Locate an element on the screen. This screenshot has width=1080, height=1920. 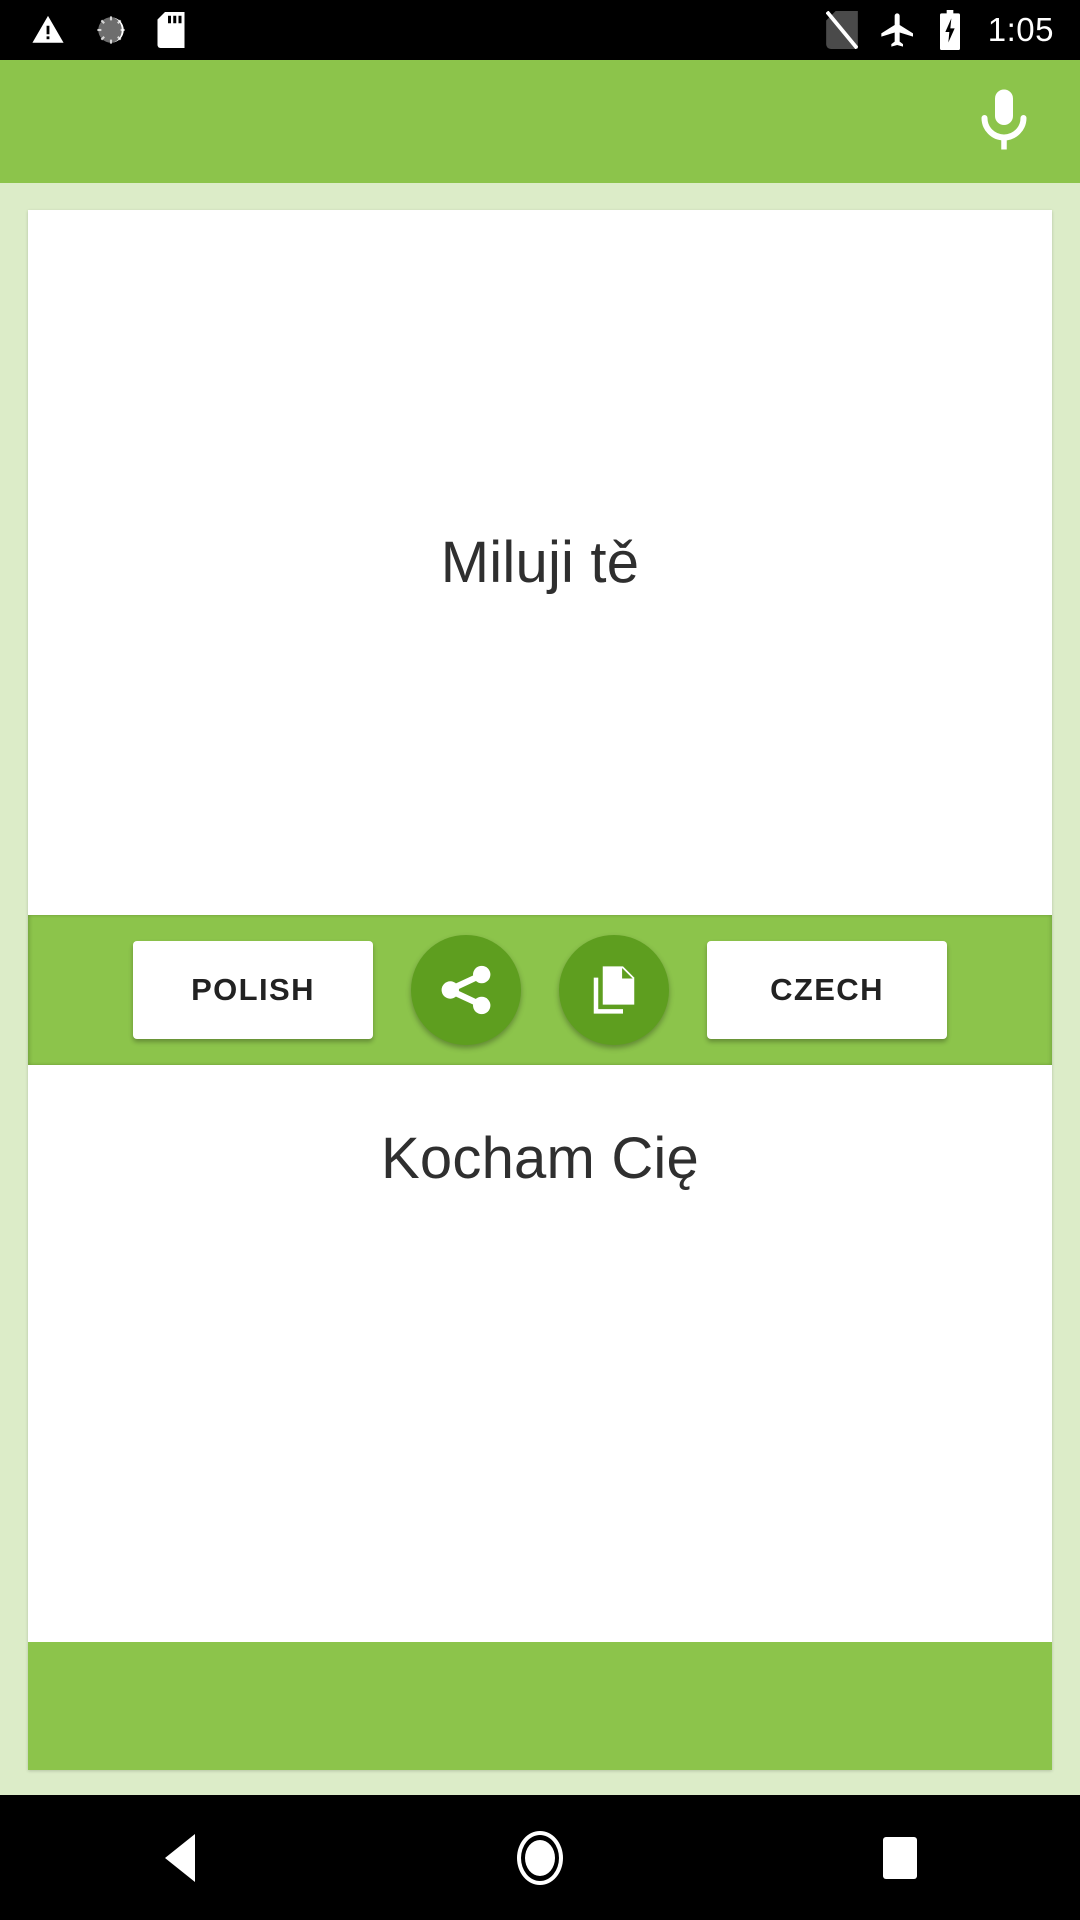
share-button is located at coordinates (466, 990).